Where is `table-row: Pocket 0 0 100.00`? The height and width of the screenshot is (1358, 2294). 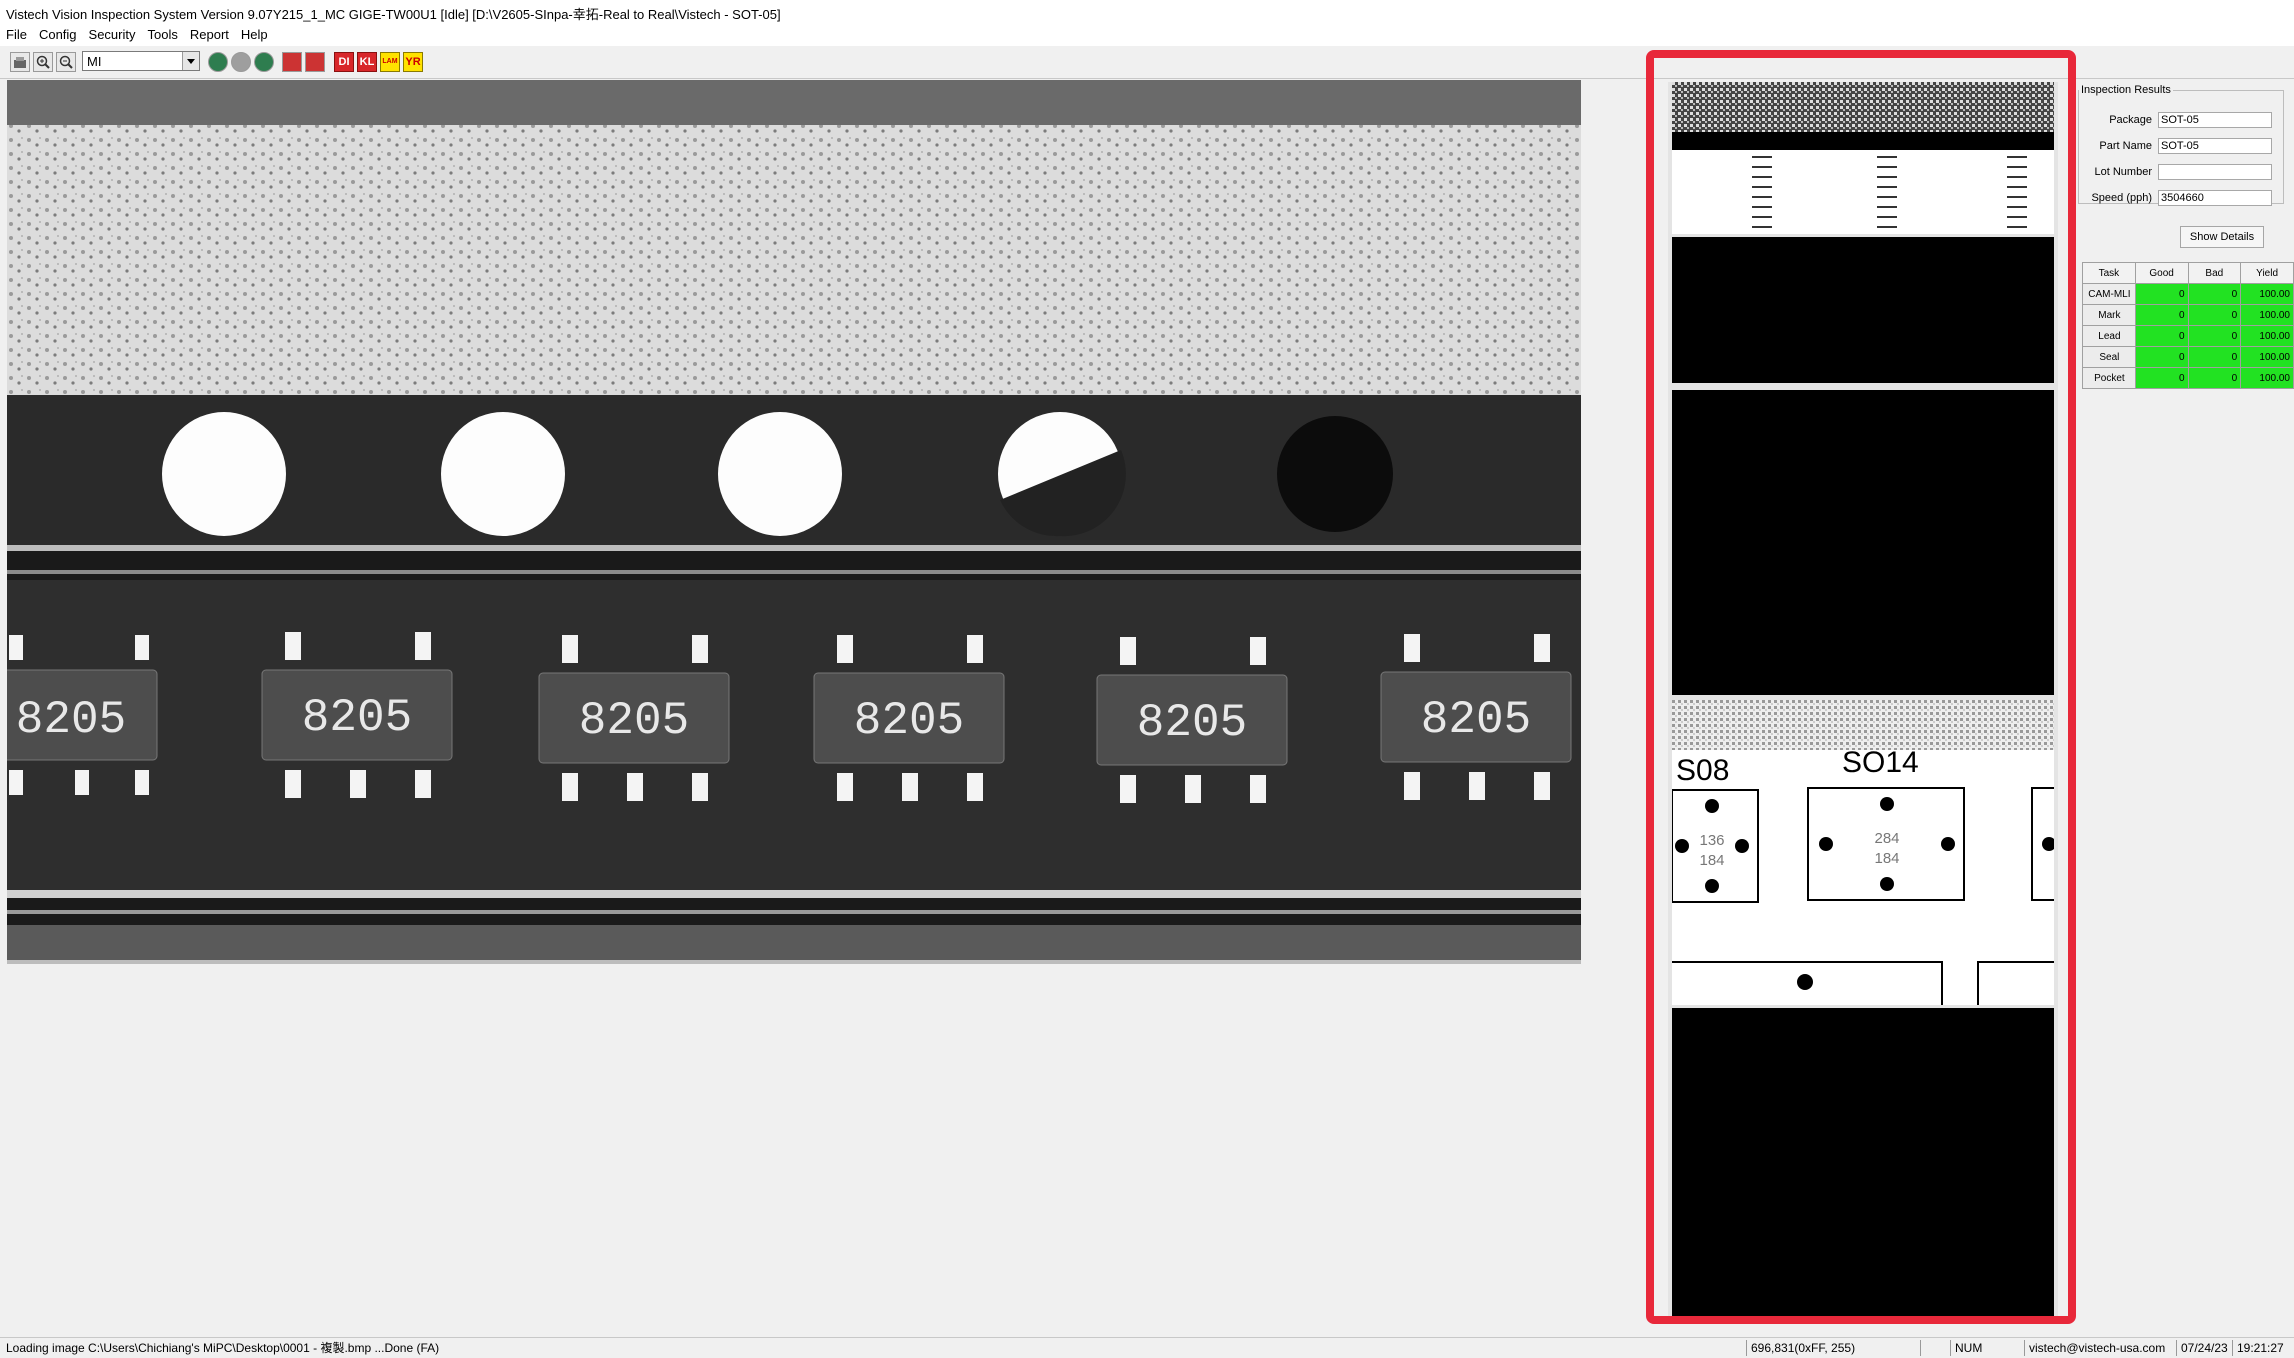 table-row: Pocket 0 0 100.00 is located at coordinates (2188, 378).